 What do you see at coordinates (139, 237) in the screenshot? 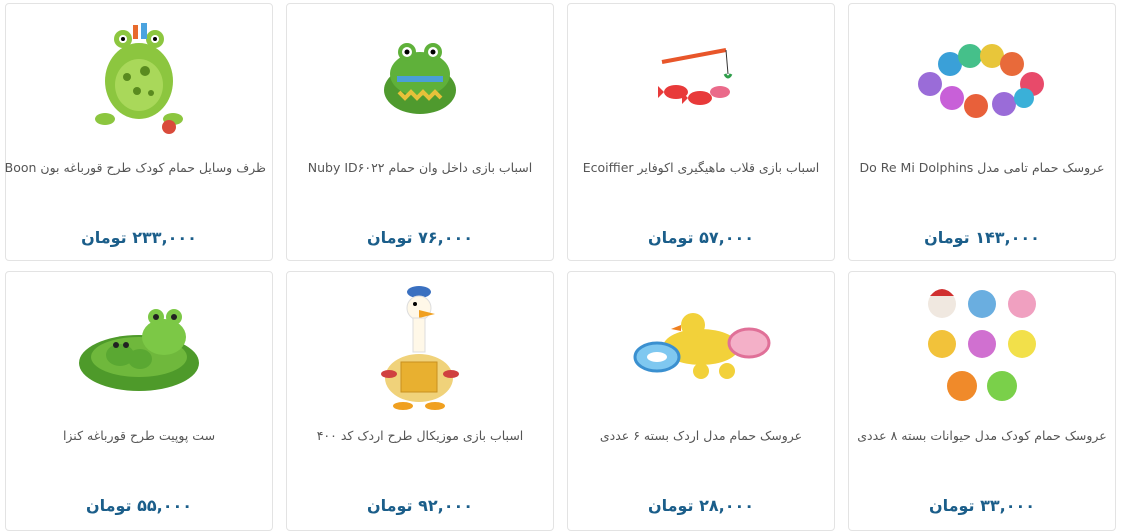
I see `product-price: ۲۳۳,۰۰۰ تومان` at bounding box center [139, 237].